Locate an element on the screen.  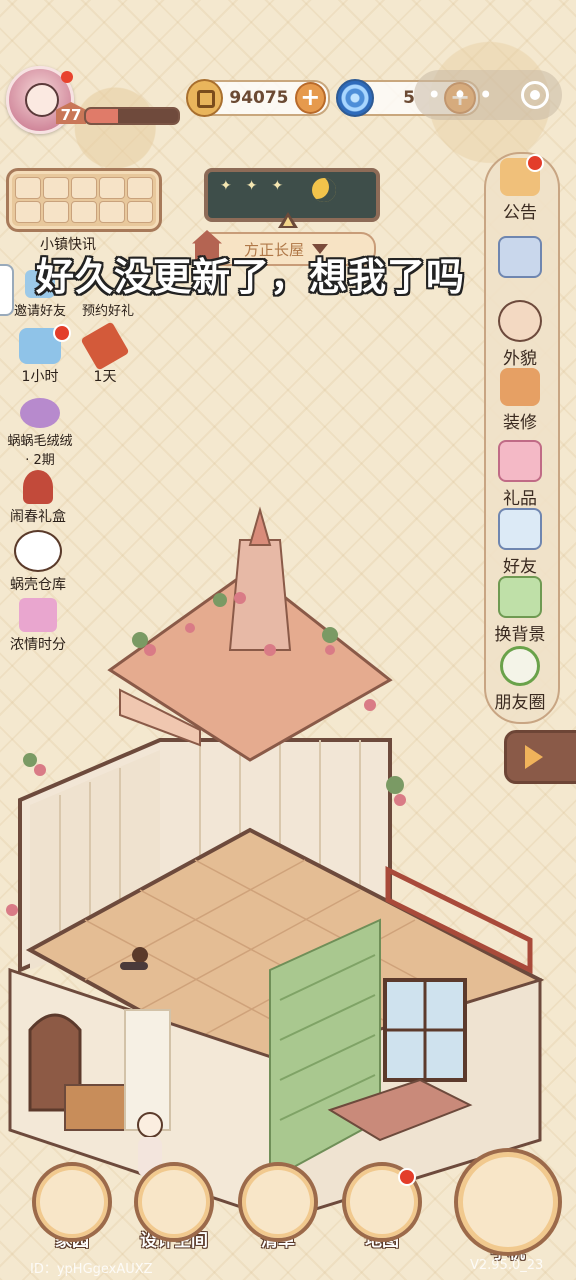
notice-label: 公告 is located at coordinates (520, 213).